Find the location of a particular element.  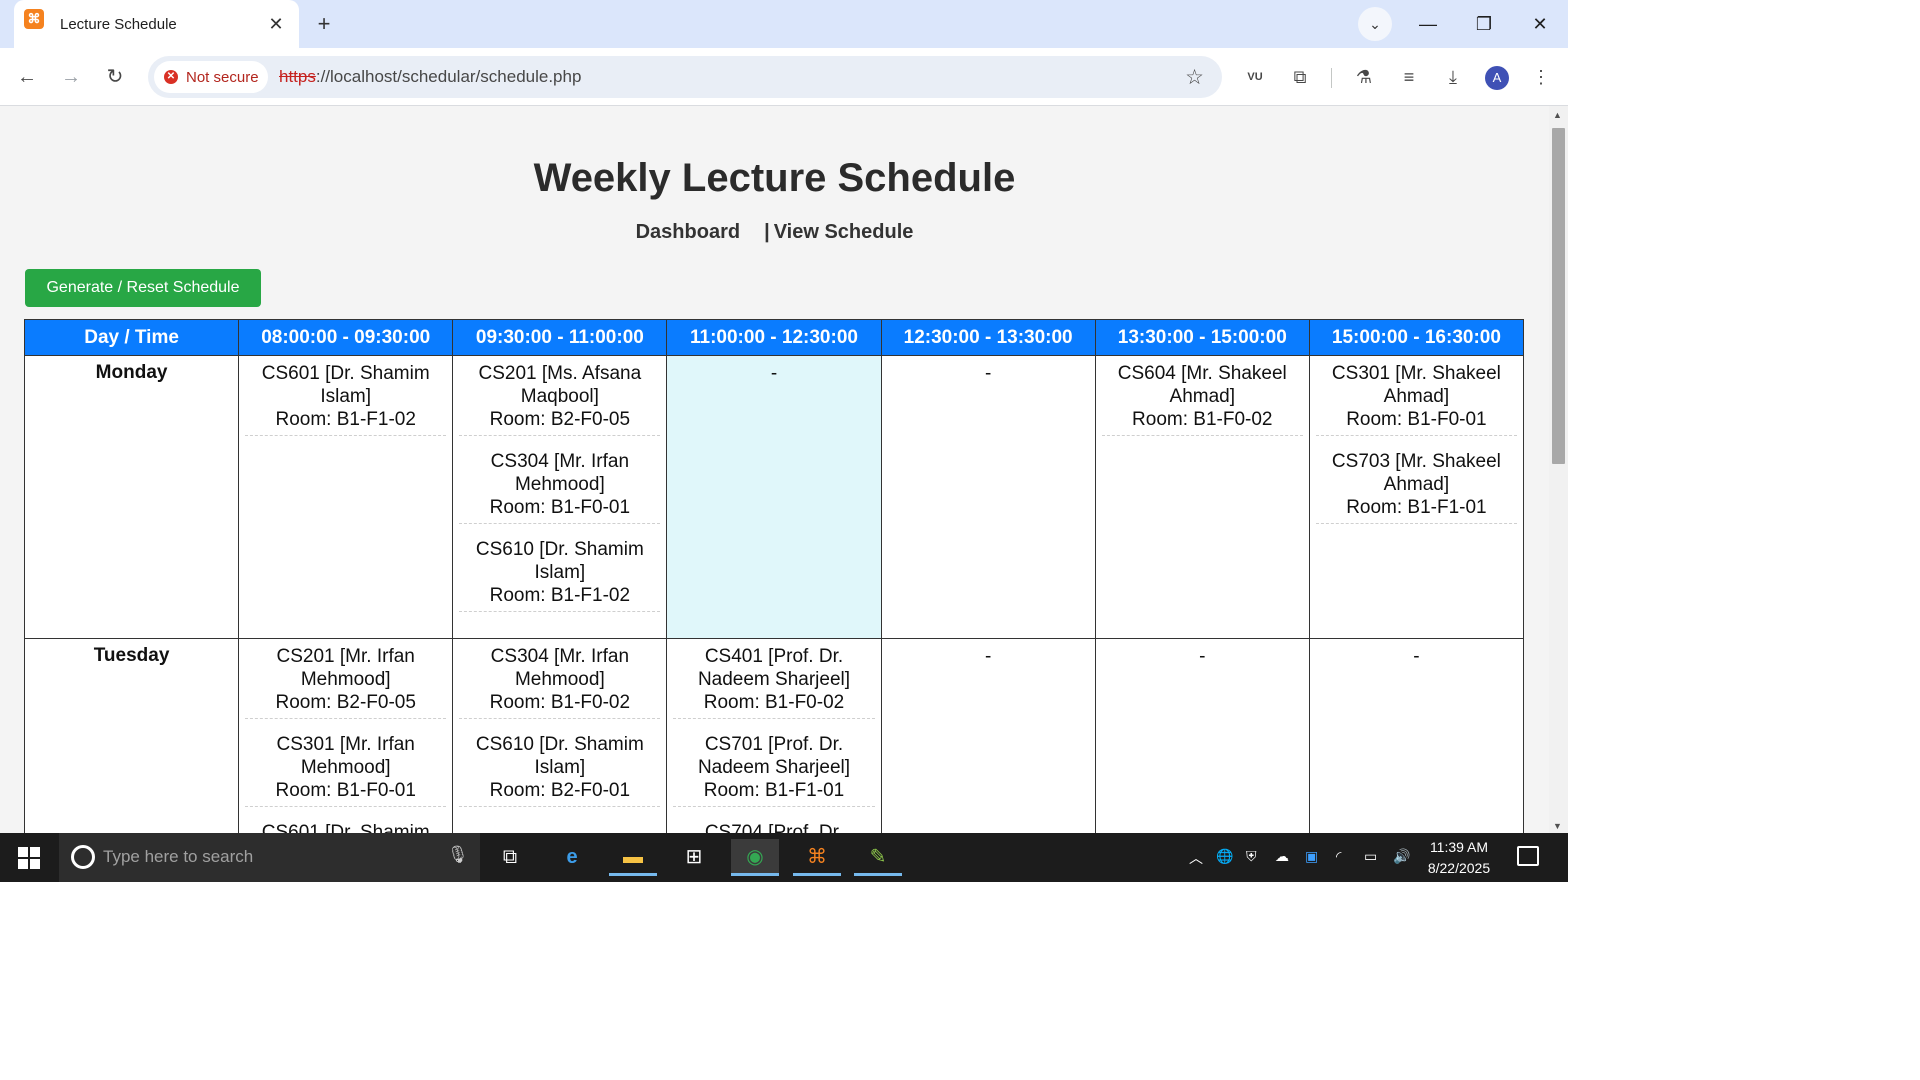

warning-icon: ✕ is located at coordinates (171, 77).